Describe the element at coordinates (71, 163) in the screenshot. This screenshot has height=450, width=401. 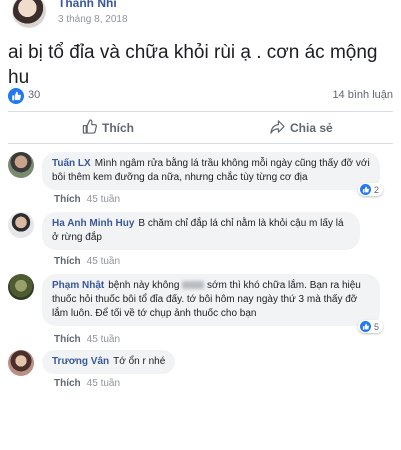
I see `commenter-name: Tuấn LX` at that location.